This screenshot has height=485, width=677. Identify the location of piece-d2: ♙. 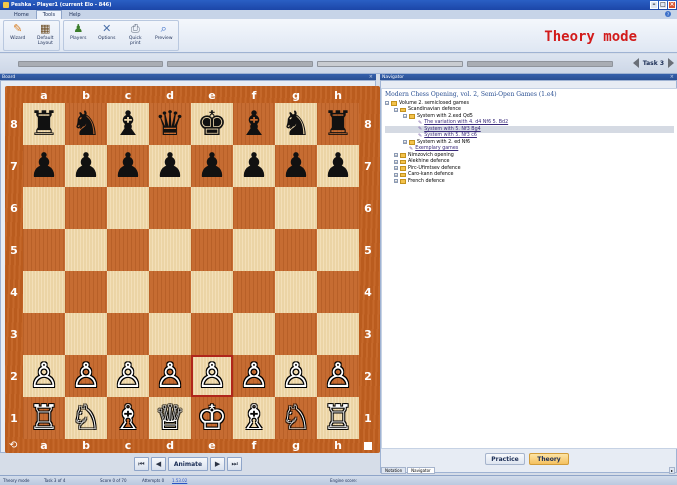
(170, 376).